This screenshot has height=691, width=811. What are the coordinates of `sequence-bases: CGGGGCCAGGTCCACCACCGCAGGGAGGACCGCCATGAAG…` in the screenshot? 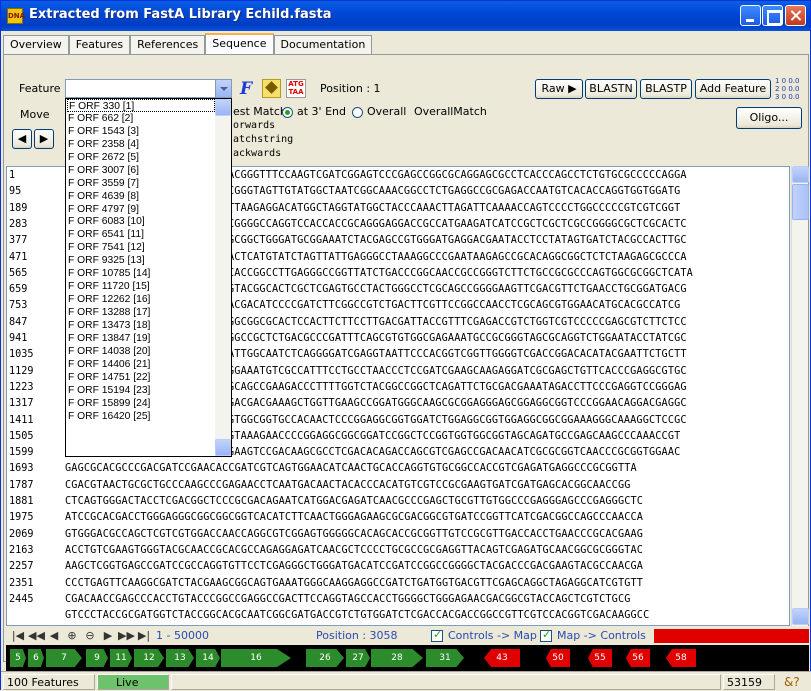 It's located at (457, 224).